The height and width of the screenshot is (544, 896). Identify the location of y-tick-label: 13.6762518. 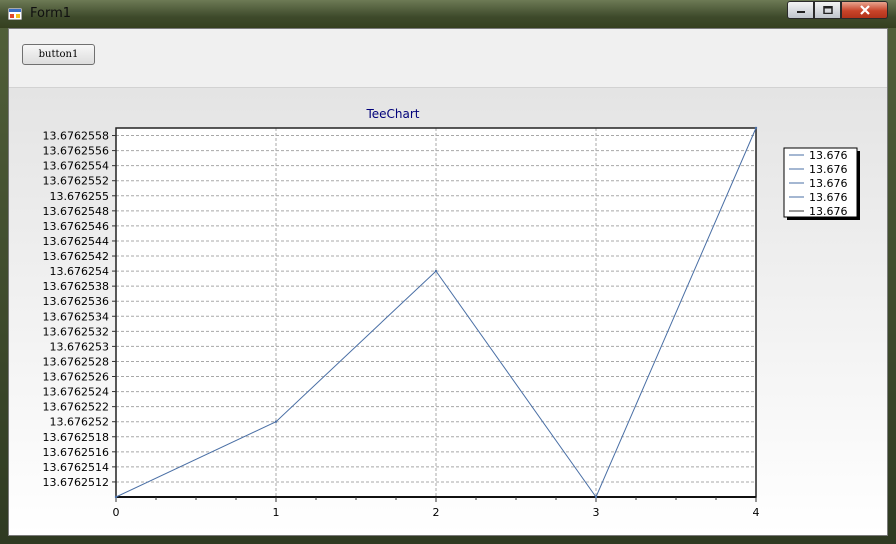
(76, 437).